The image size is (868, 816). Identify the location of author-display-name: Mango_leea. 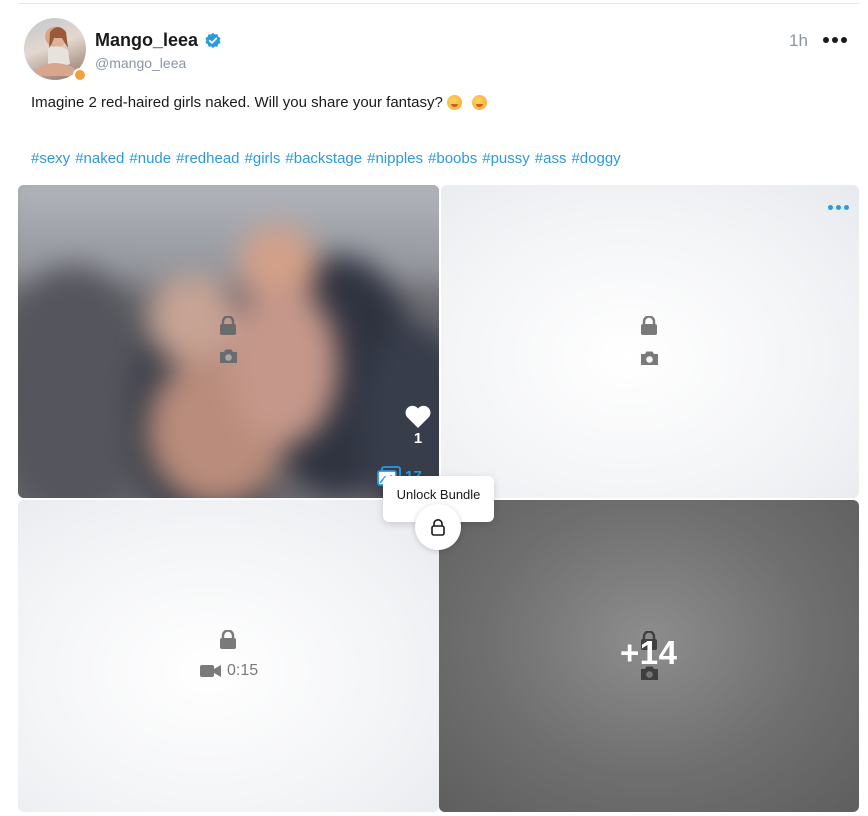
(146, 40).